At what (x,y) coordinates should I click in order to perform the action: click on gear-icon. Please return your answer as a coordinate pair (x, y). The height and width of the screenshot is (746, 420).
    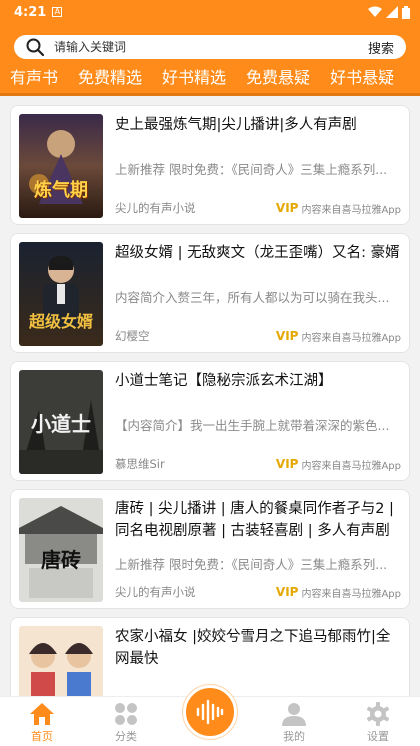
    Looking at the image, I should click on (378, 714).